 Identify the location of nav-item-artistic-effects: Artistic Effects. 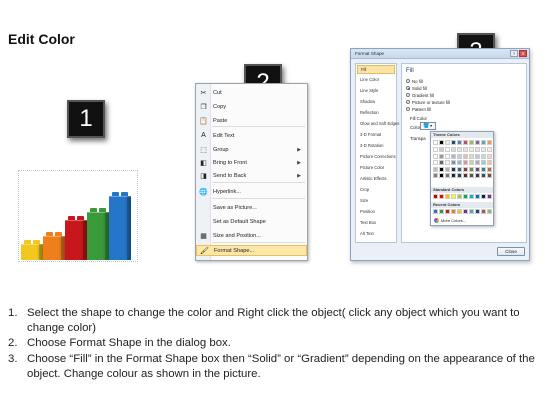
(376, 179).